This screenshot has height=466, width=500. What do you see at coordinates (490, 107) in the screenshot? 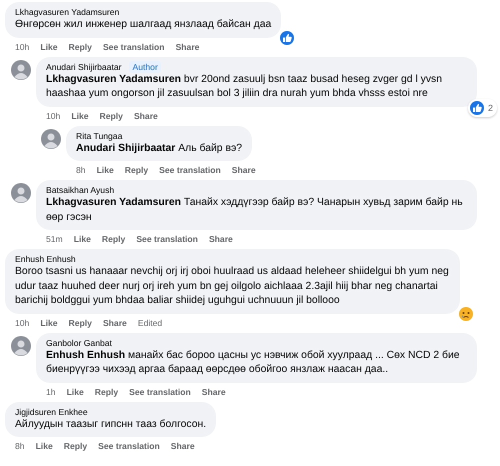
I see `reaction-count: 2` at bounding box center [490, 107].